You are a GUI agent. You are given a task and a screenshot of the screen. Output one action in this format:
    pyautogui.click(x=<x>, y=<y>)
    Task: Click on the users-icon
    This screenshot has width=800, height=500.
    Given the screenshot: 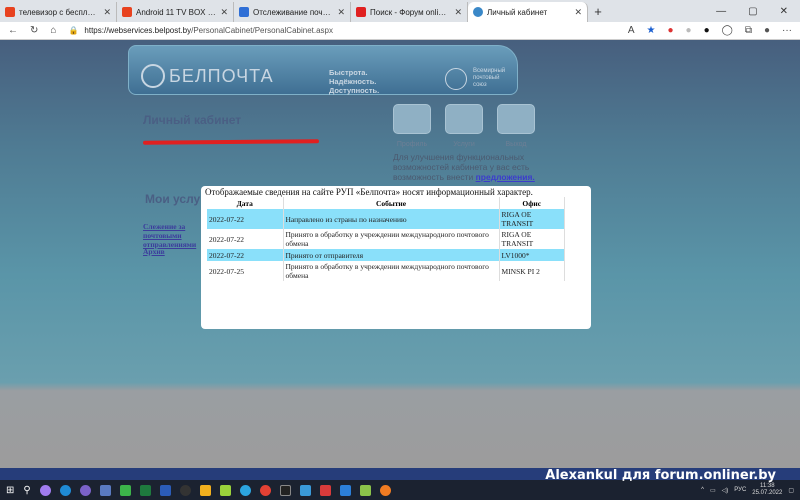 What is the action you would take?
    pyautogui.click(x=412, y=119)
    